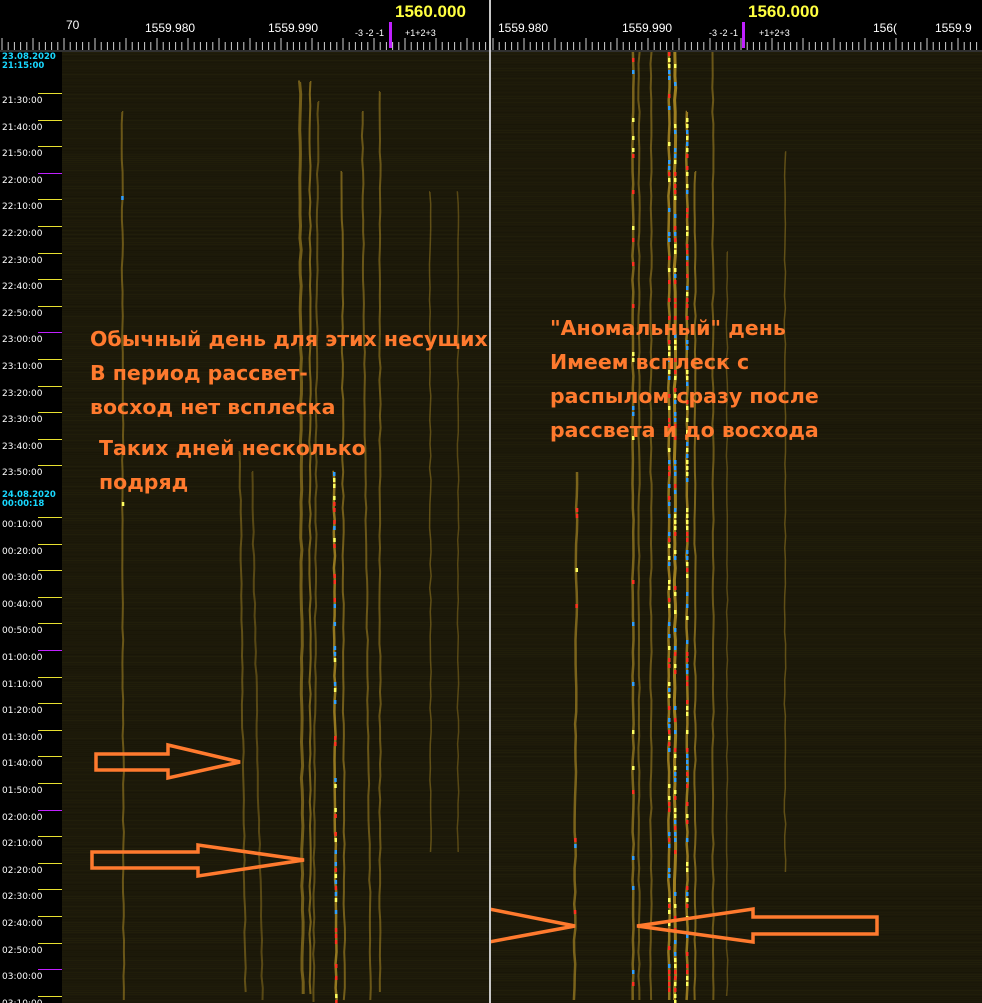 Image resolution: width=982 pixels, height=1003 pixels. Describe the element at coordinates (757, 925) in the screenshot. I see `arrow-left-icon` at that location.